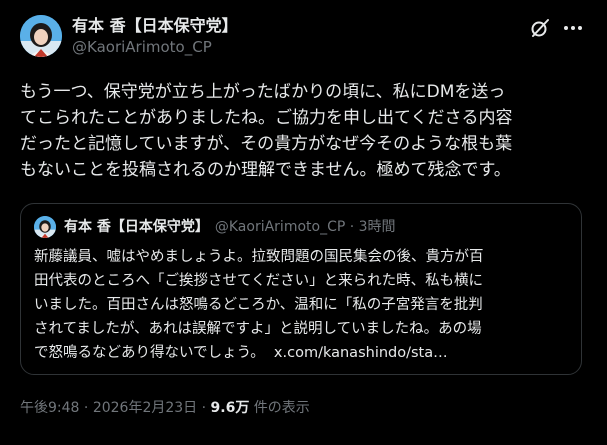  I want to click on post-text-line: だったと記憶していますが、その貴方がなぜ今そのような根も葉, so click(266, 144).